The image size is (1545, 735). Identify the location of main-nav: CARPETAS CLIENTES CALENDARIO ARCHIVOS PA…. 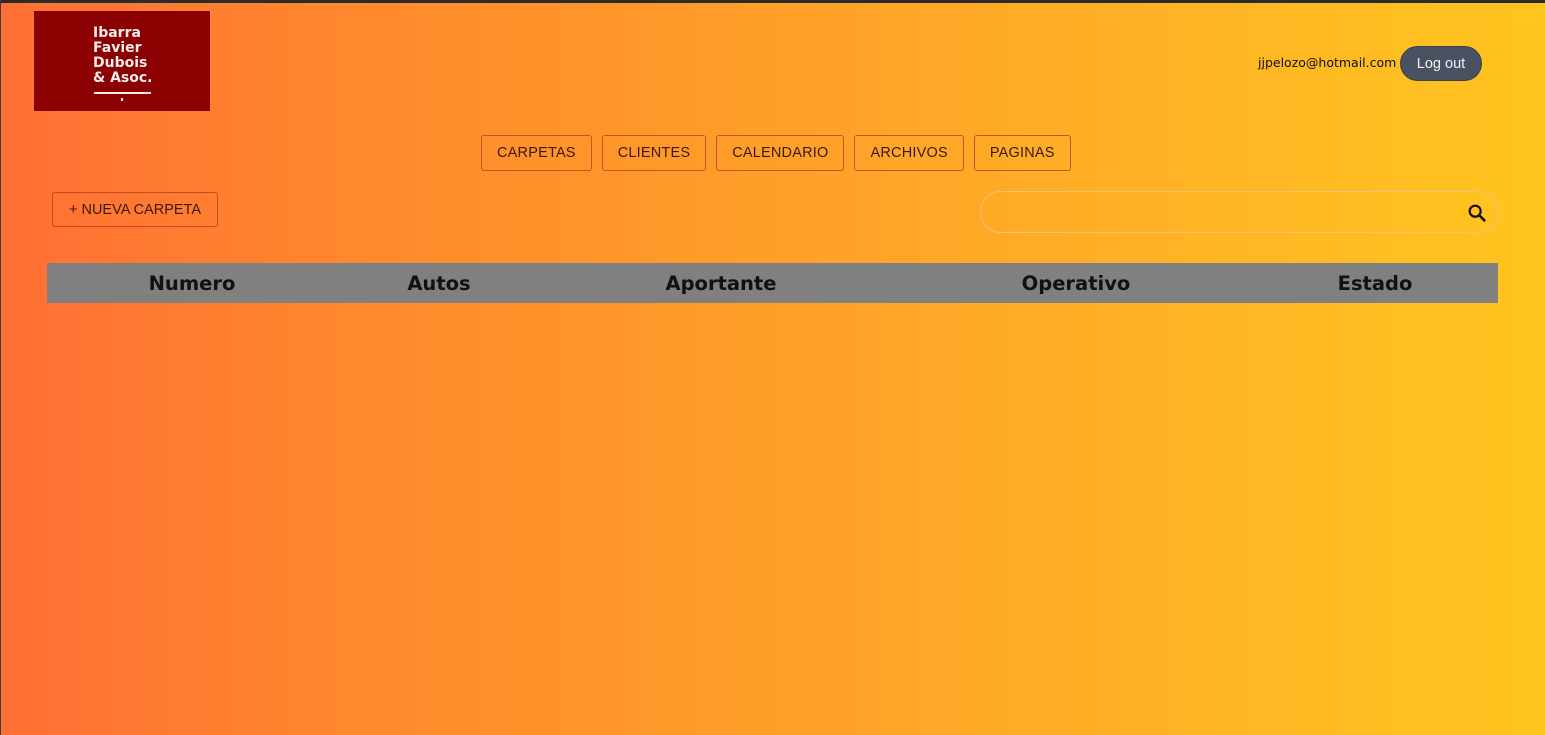
(776, 153).